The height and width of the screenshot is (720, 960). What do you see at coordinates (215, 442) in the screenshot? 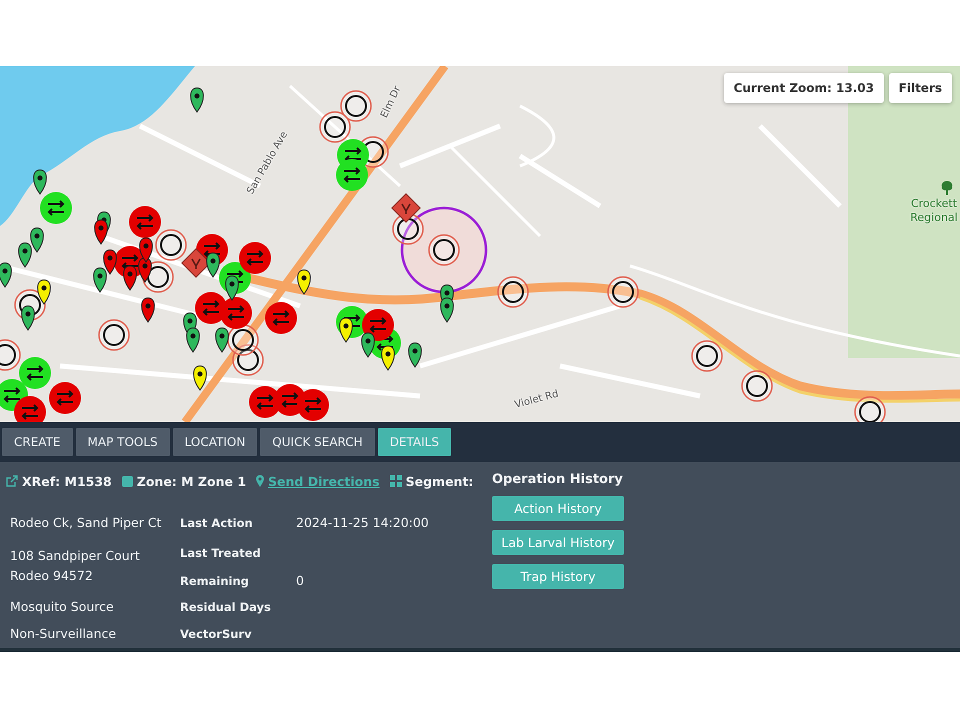
I see `tab: LOCATION` at bounding box center [215, 442].